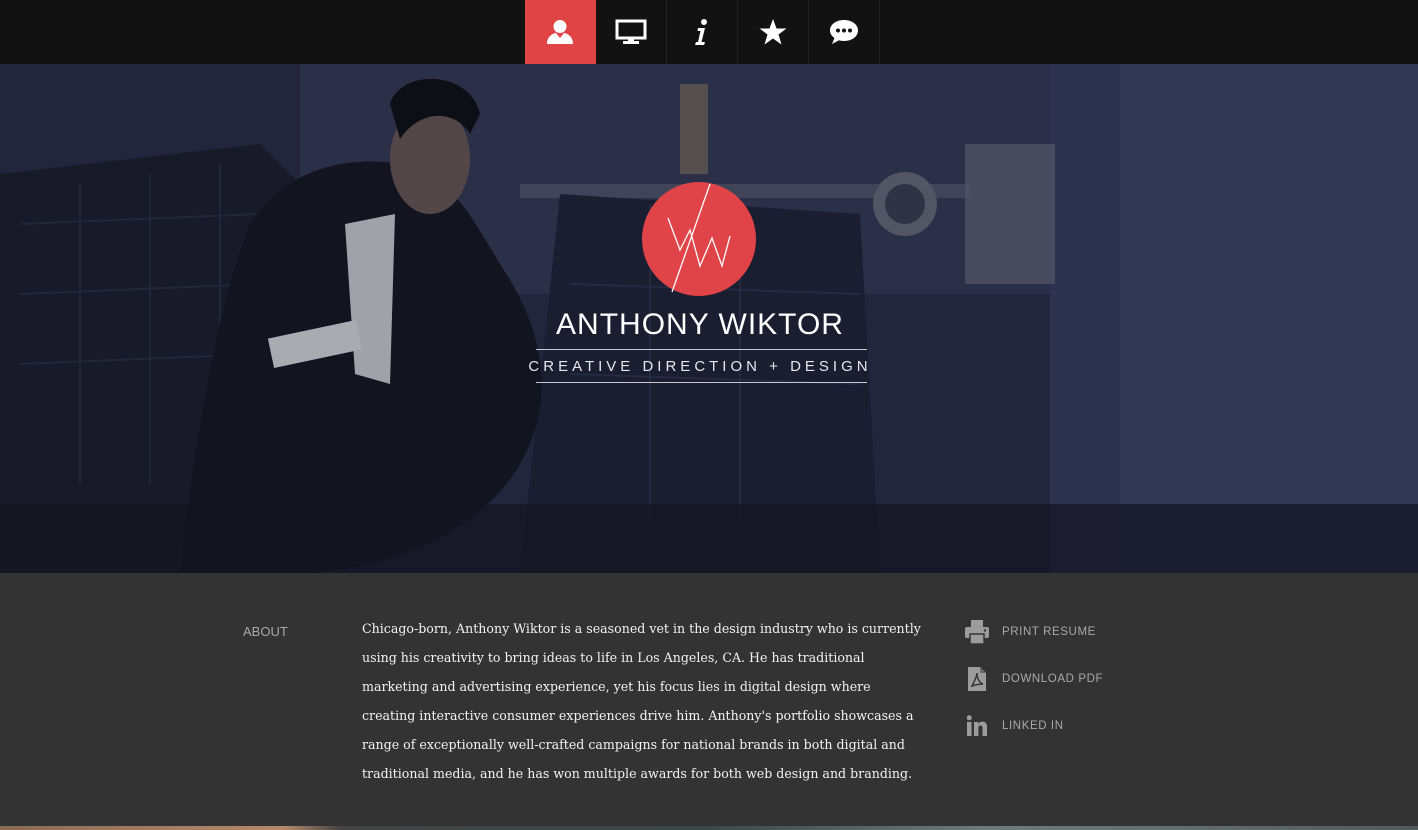  What do you see at coordinates (709, 828) in the screenshot?
I see `next-section-preview` at bounding box center [709, 828].